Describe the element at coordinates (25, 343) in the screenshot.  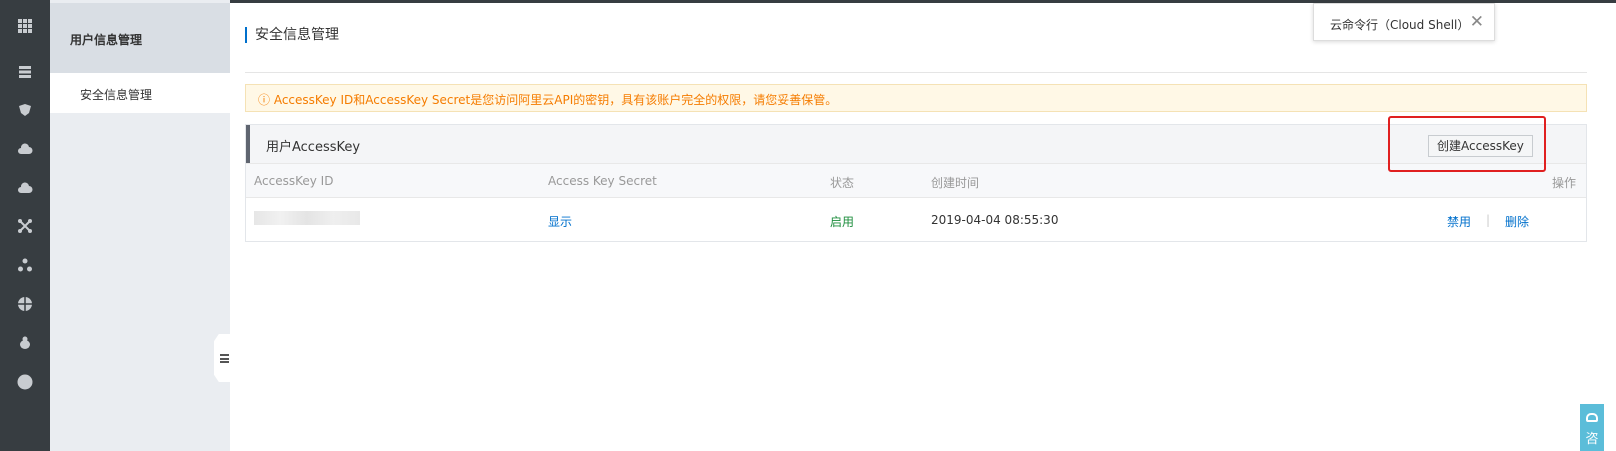
I see `bug-icon` at that location.